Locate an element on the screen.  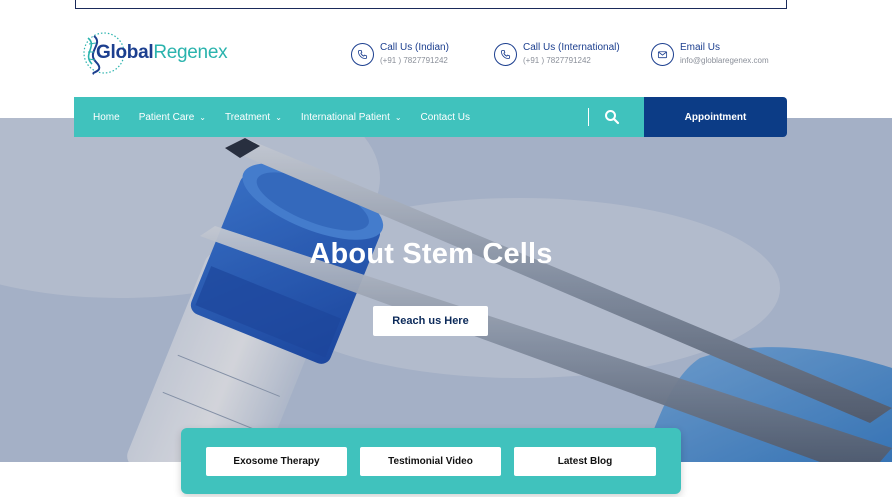
nav-item-treatment: Treatment ⌄ is located at coordinates (253, 117).